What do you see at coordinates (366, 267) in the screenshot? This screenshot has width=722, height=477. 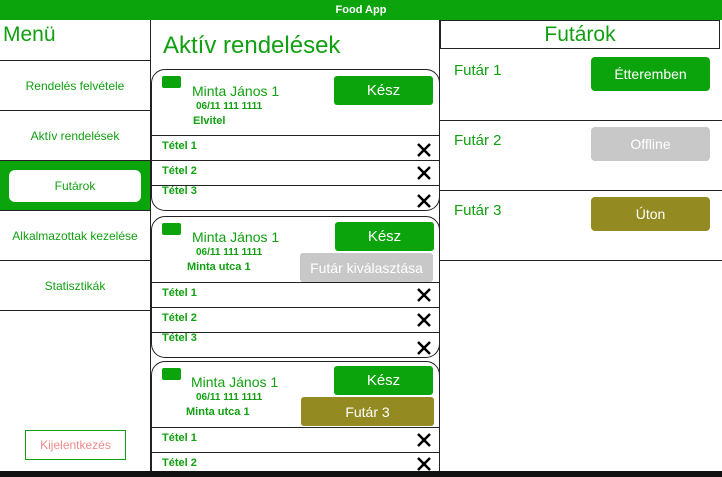 I see `select-courier-button: Futár kiválasztása` at bounding box center [366, 267].